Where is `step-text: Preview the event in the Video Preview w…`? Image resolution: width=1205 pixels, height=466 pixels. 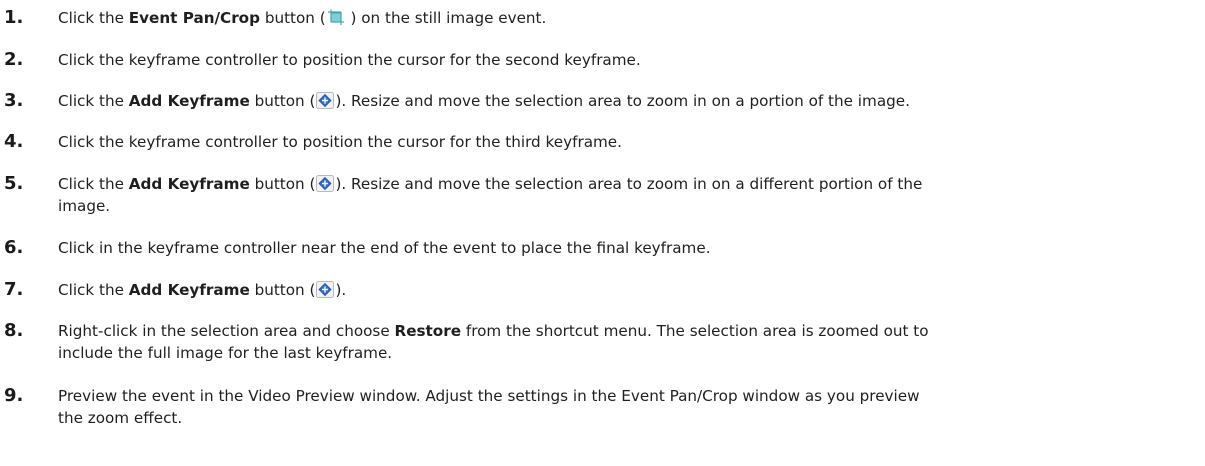 step-text: Preview the event in the Video Preview w… is located at coordinates (620, 407).